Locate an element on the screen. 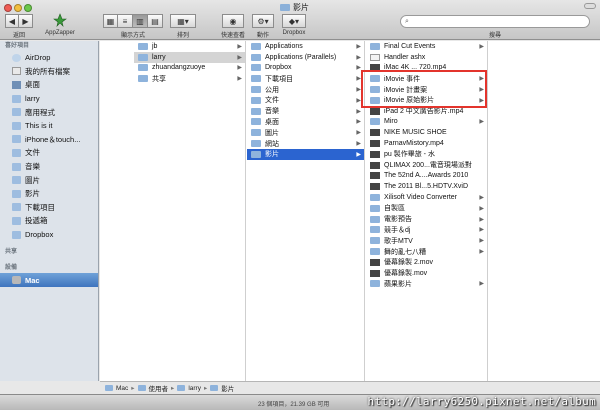  sidebar-item: 音樂 is located at coordinates (49, 167).